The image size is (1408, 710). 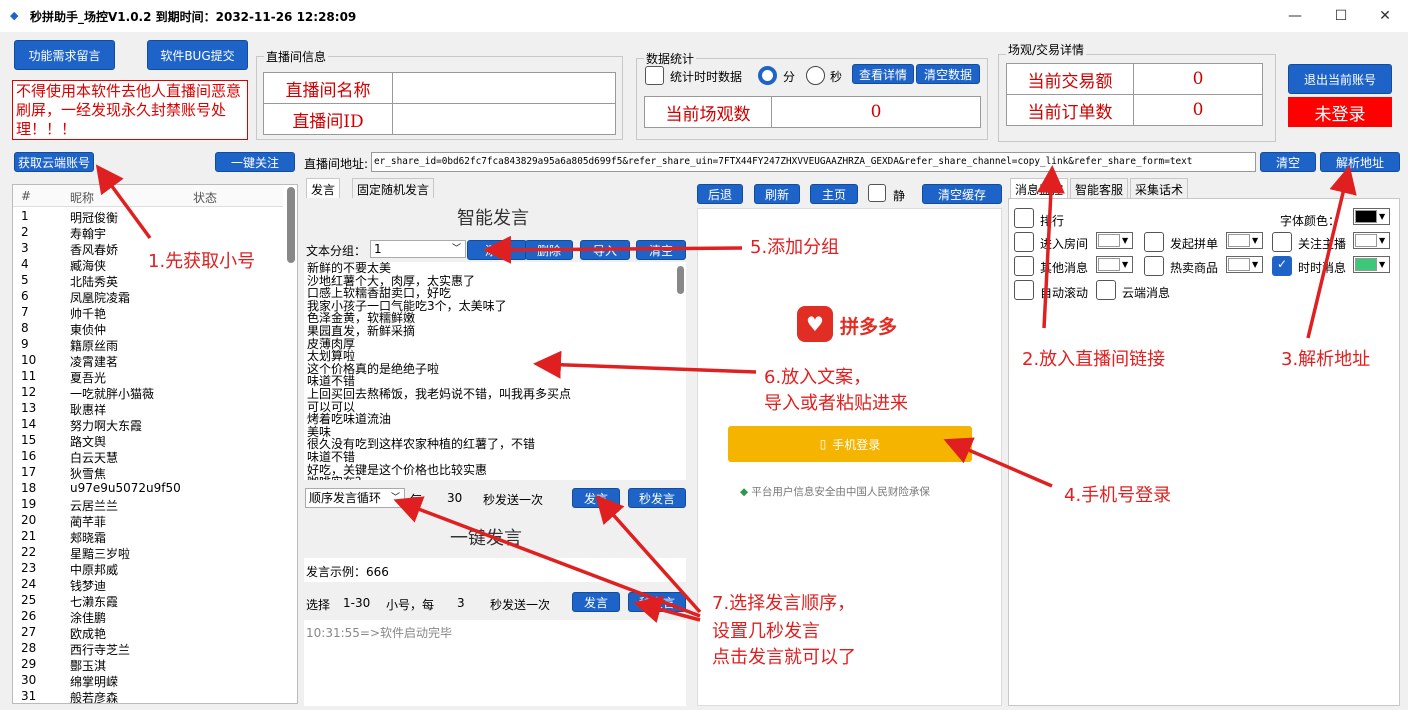 What do you see at coordinates (202, 261) in the screenshot?
I see `annotation-step-1: 1.先获取小号` at bounding box center [202, 261].